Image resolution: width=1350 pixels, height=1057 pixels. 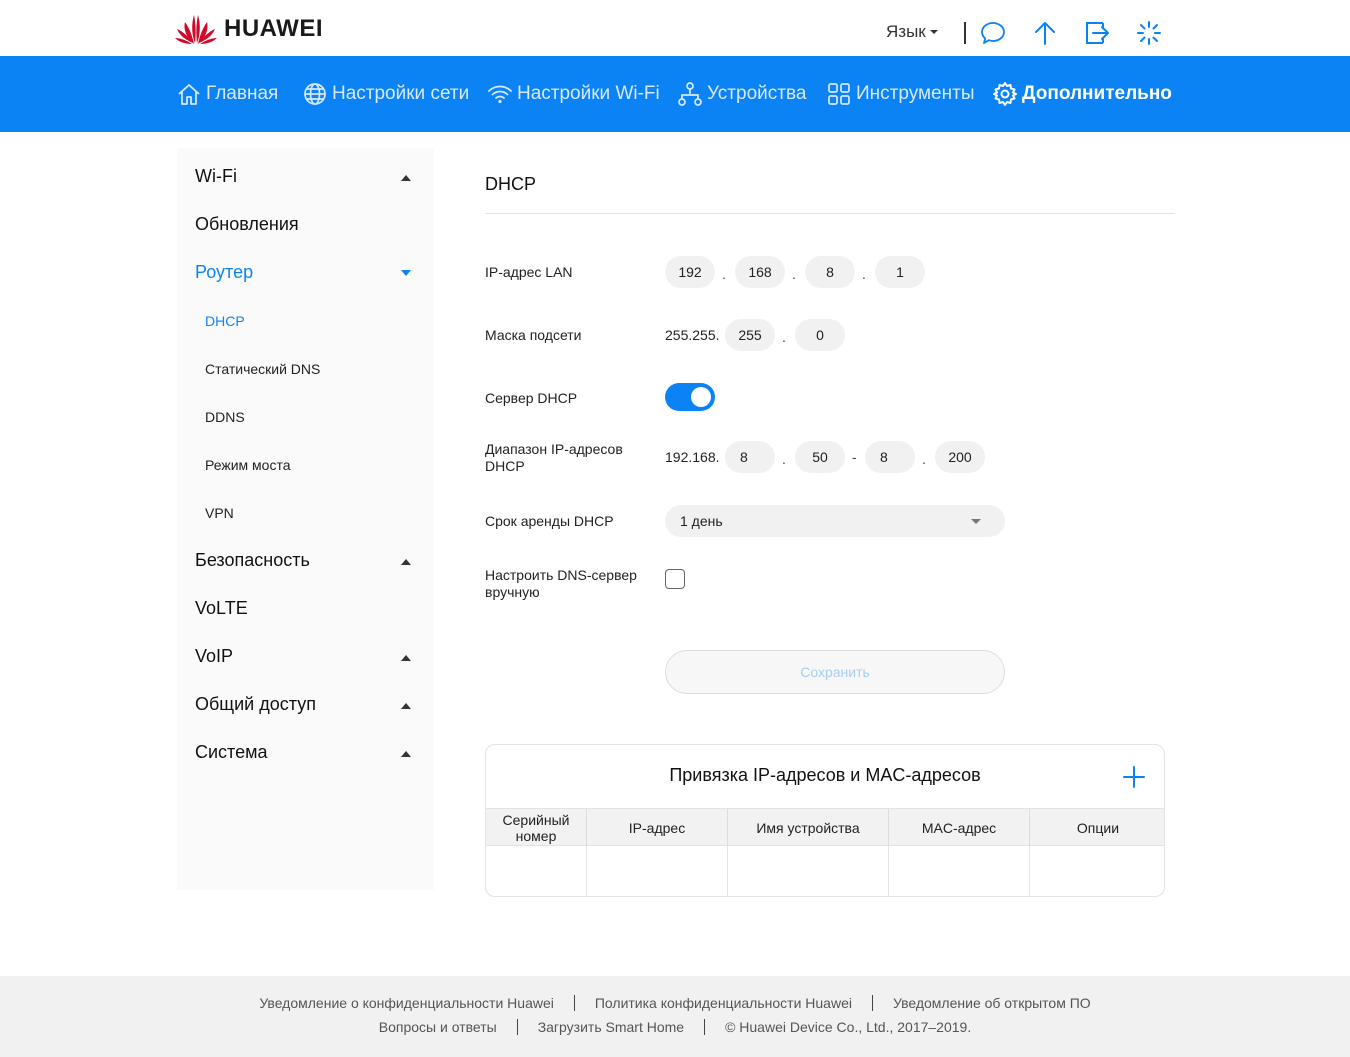 What do you see at coordinates (1149, 33) in the screenshot?
I see `loading-icon` at bounding box center [1149, 33].